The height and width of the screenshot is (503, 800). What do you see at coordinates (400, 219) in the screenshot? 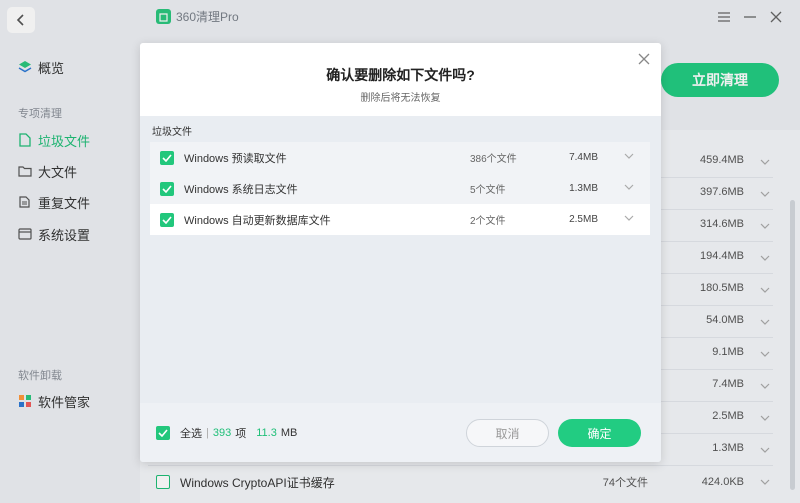
I see `file-row: Windows 自动更新数据库文件 2个文件 2.5MB` at bounding box center [400, 219].